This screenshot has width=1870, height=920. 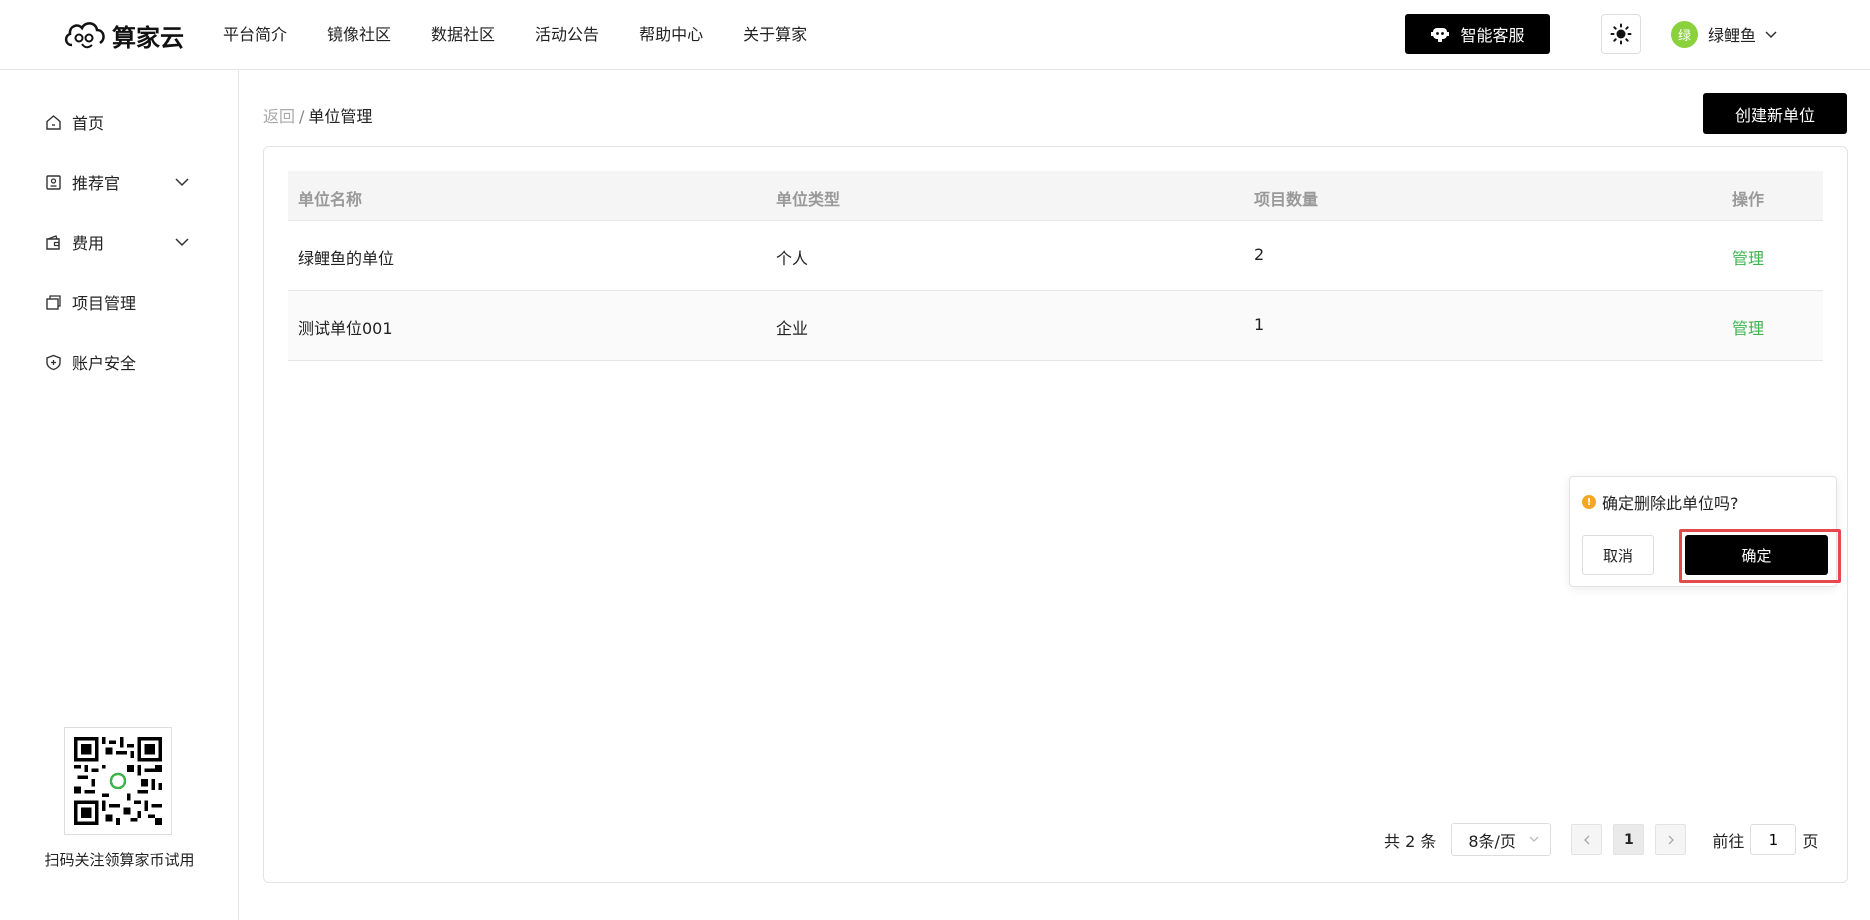 What do you see at coordinates (1670, 503) in the screenshot?
I see `popover-message: 确定删除此单位吗?` at bounding box center [1670, 503].